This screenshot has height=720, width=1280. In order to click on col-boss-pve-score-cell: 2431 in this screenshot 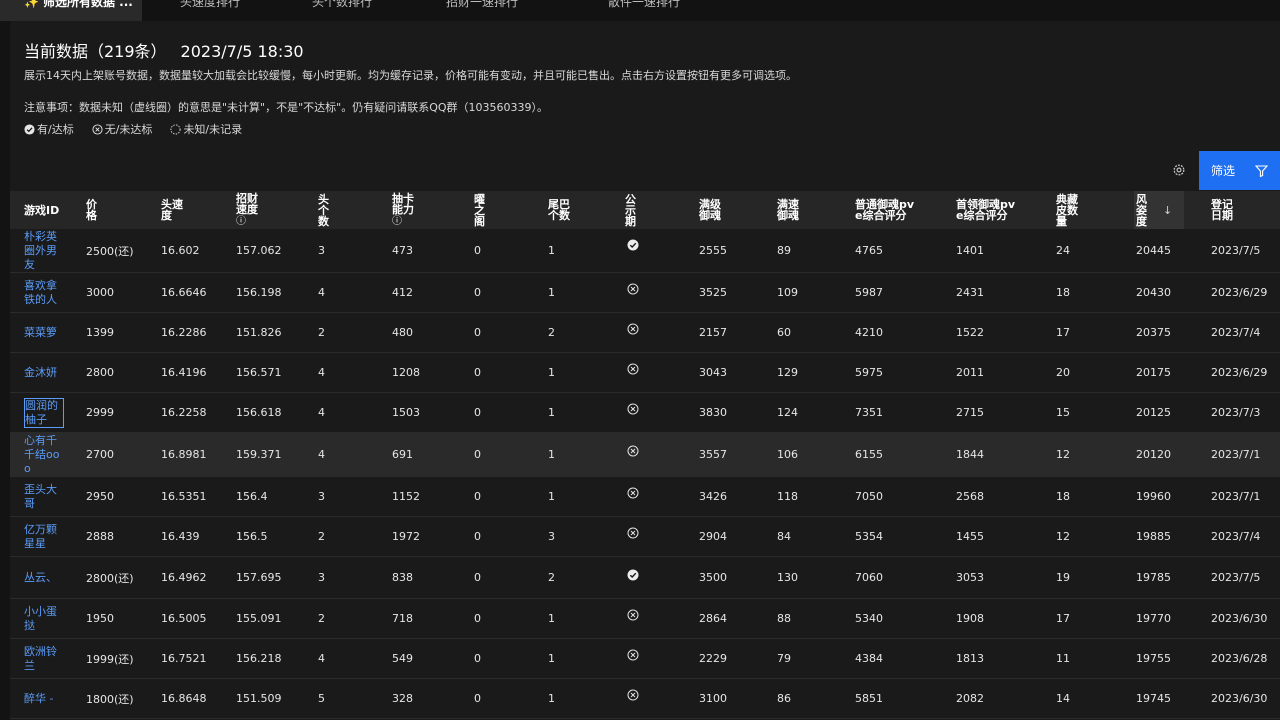, I will do `click(970, 292)`.